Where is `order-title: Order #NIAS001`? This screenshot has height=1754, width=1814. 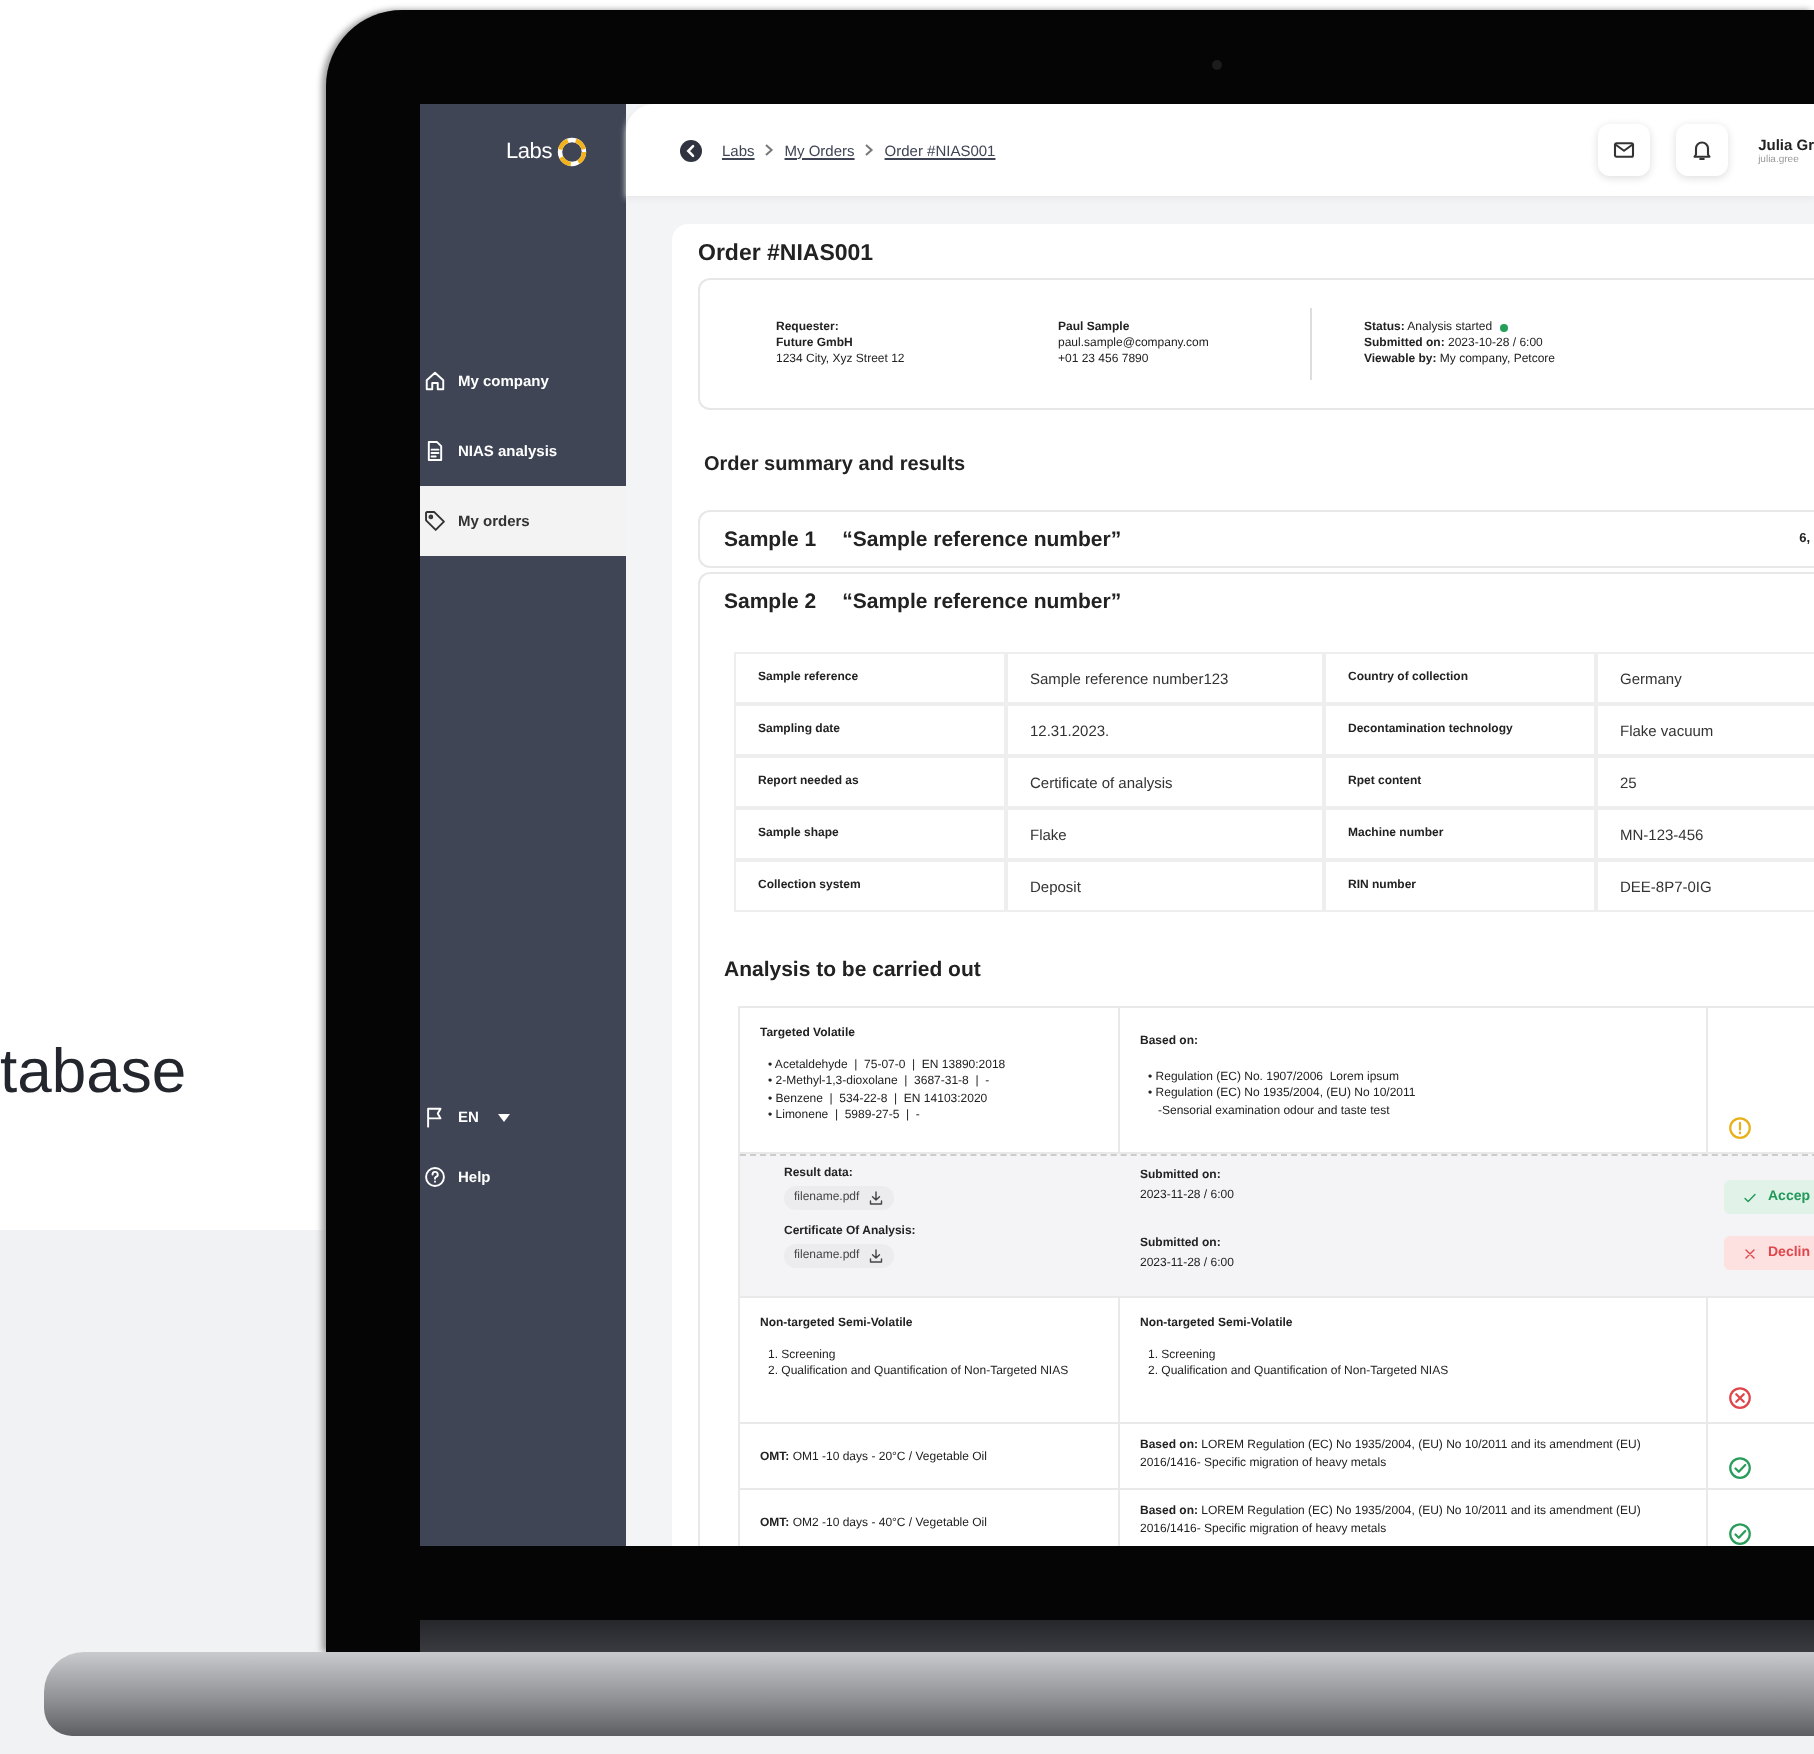
order-title: Order #NIAS001 is located at coordinates (787, 254).